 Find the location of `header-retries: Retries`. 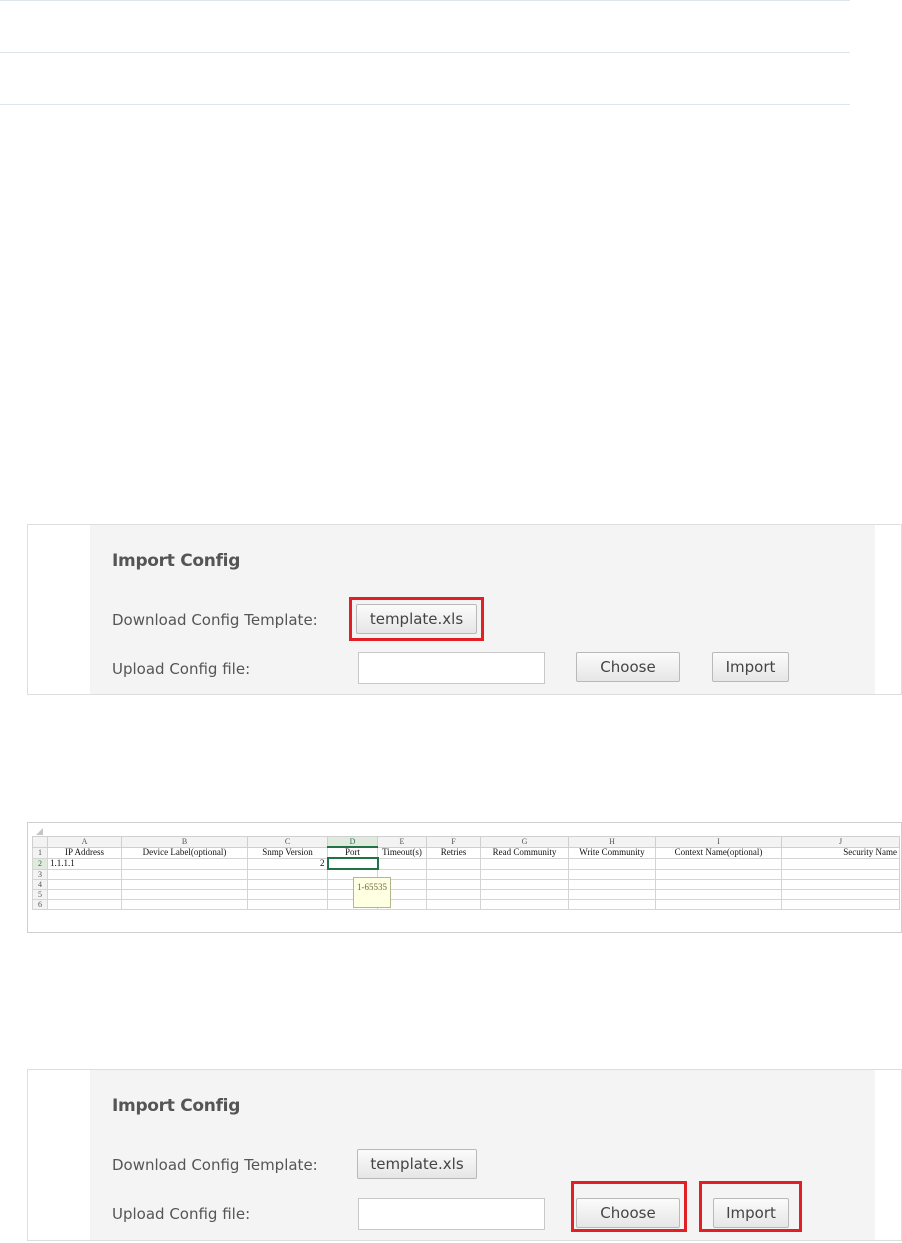

header-retries: Retries is located at coordinates (453, 852).